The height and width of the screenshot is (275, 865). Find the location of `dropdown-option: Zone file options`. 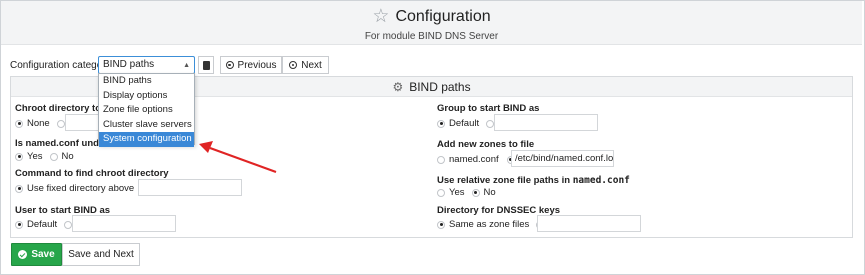

dropdown-option: Zone file options is located at coordinates (146, 110).